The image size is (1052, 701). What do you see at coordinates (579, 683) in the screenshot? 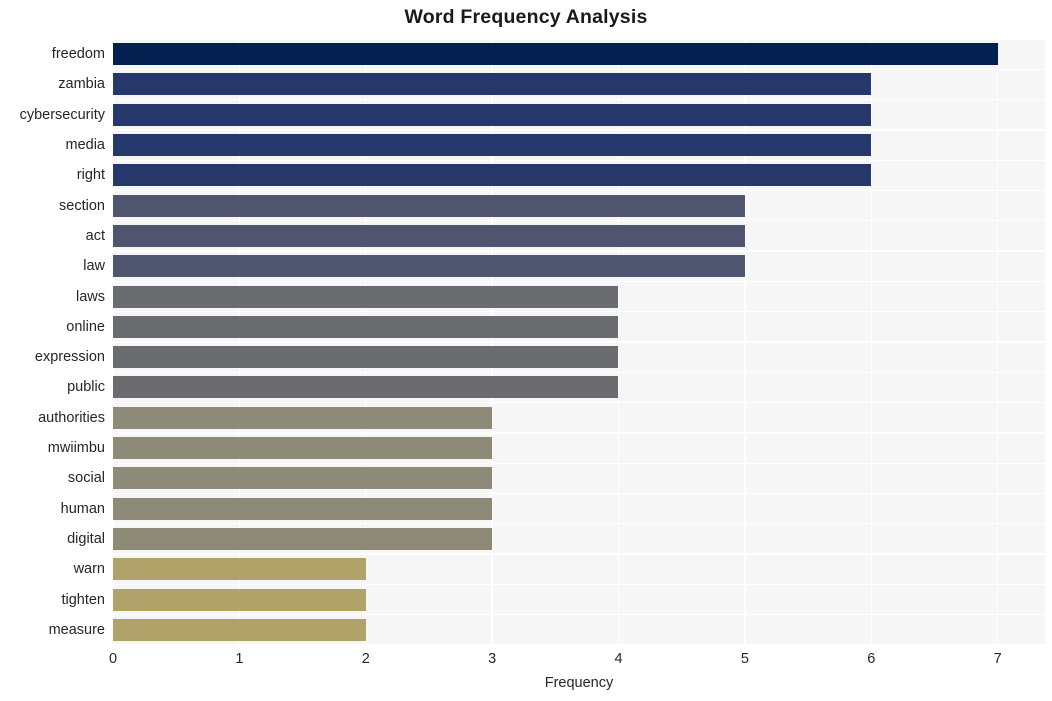
I see `x-axis-label: Frequency` at bounding box center [579, 683].